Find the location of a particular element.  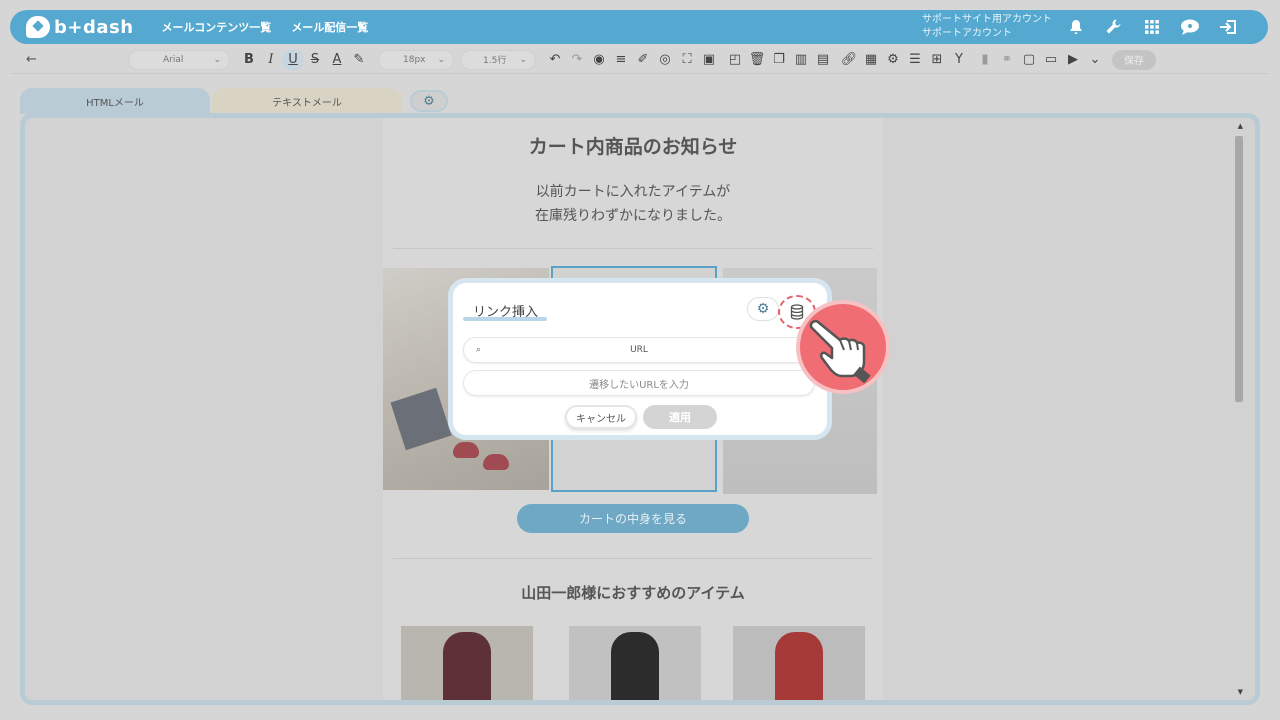

more-chevron-icon: ⌄ is located at coordinates (1095, 60).